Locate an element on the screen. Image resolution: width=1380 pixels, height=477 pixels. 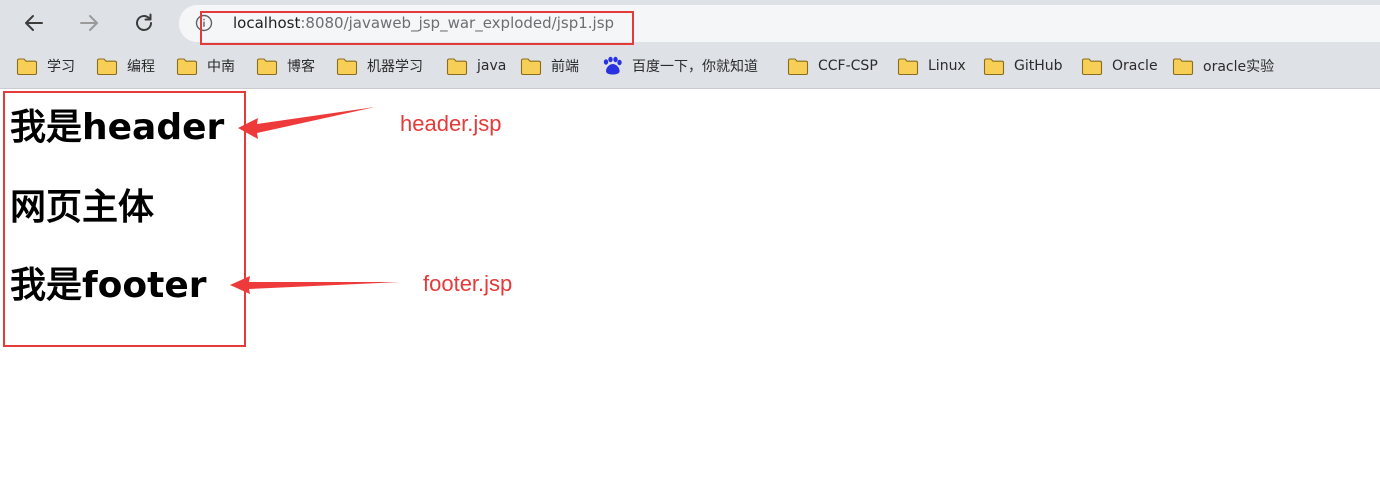
header-annotation-label: header.jsp is located at coordinates (451, 123).